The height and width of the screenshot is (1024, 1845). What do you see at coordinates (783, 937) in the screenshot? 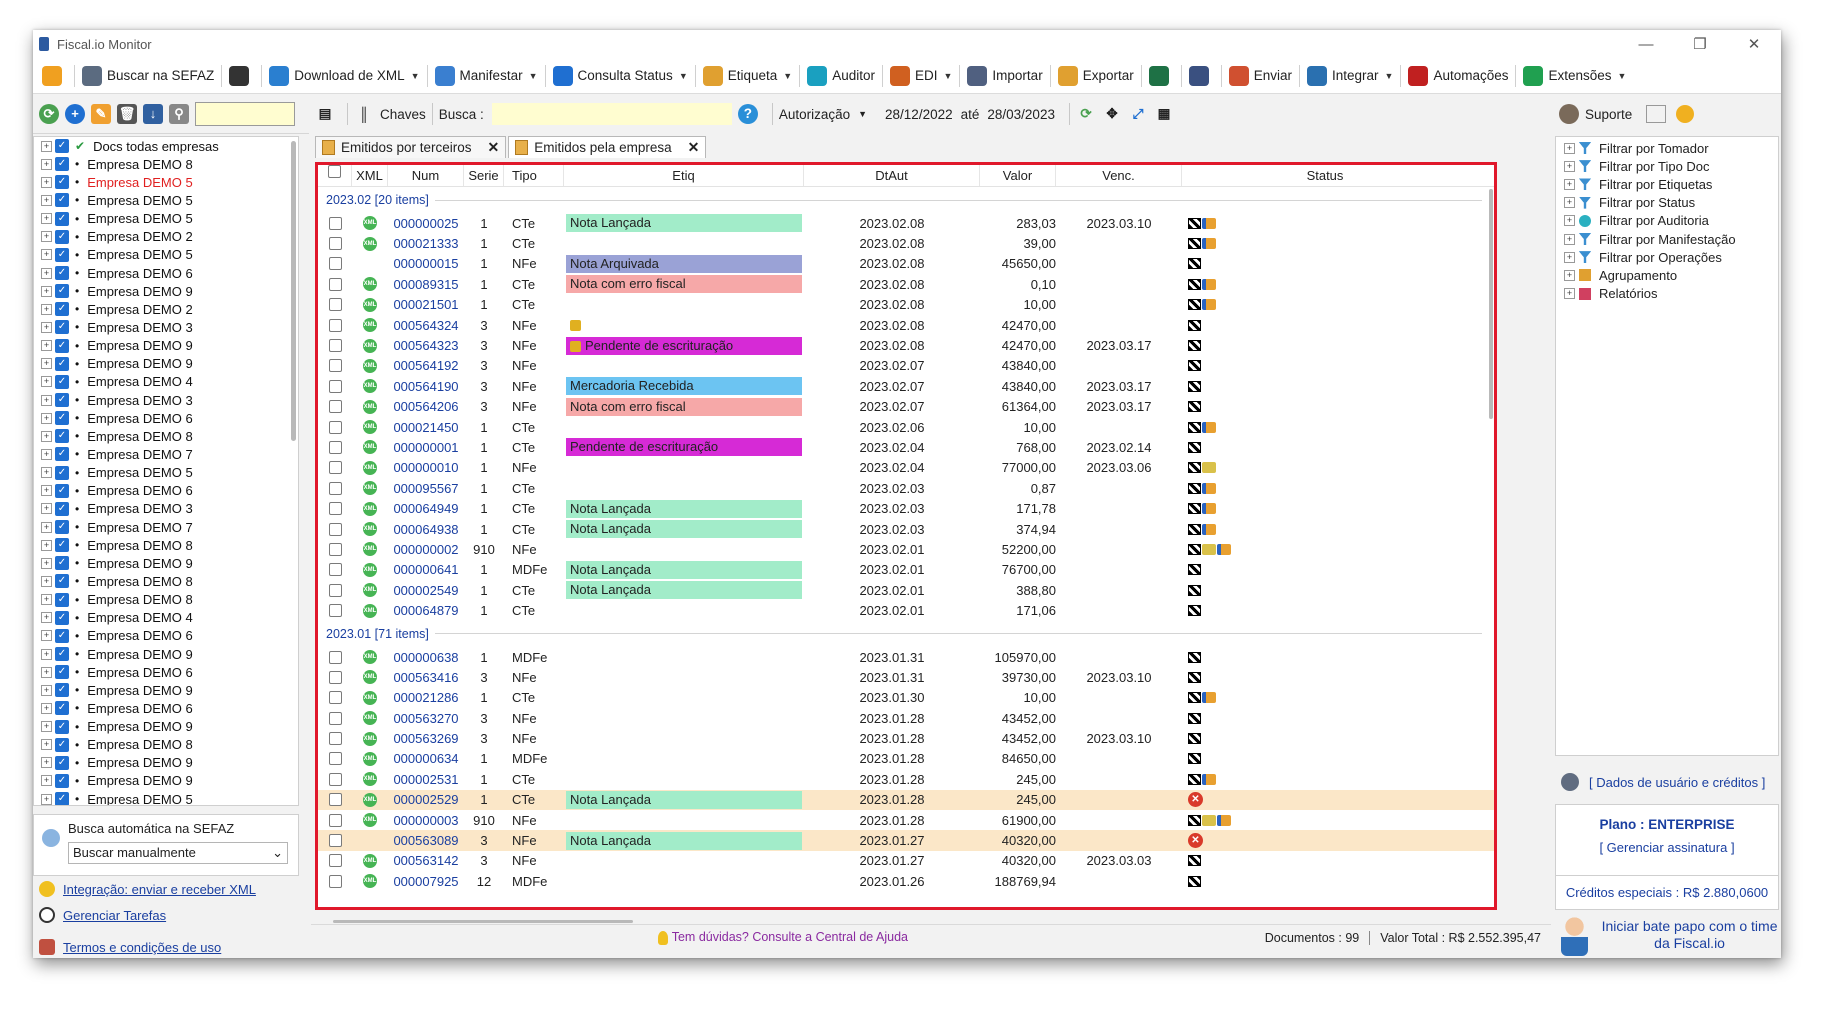
I see `help-center-link: Tem dúvidas? Consulte a Central de Ajuda` at bounding box center [783, 937].